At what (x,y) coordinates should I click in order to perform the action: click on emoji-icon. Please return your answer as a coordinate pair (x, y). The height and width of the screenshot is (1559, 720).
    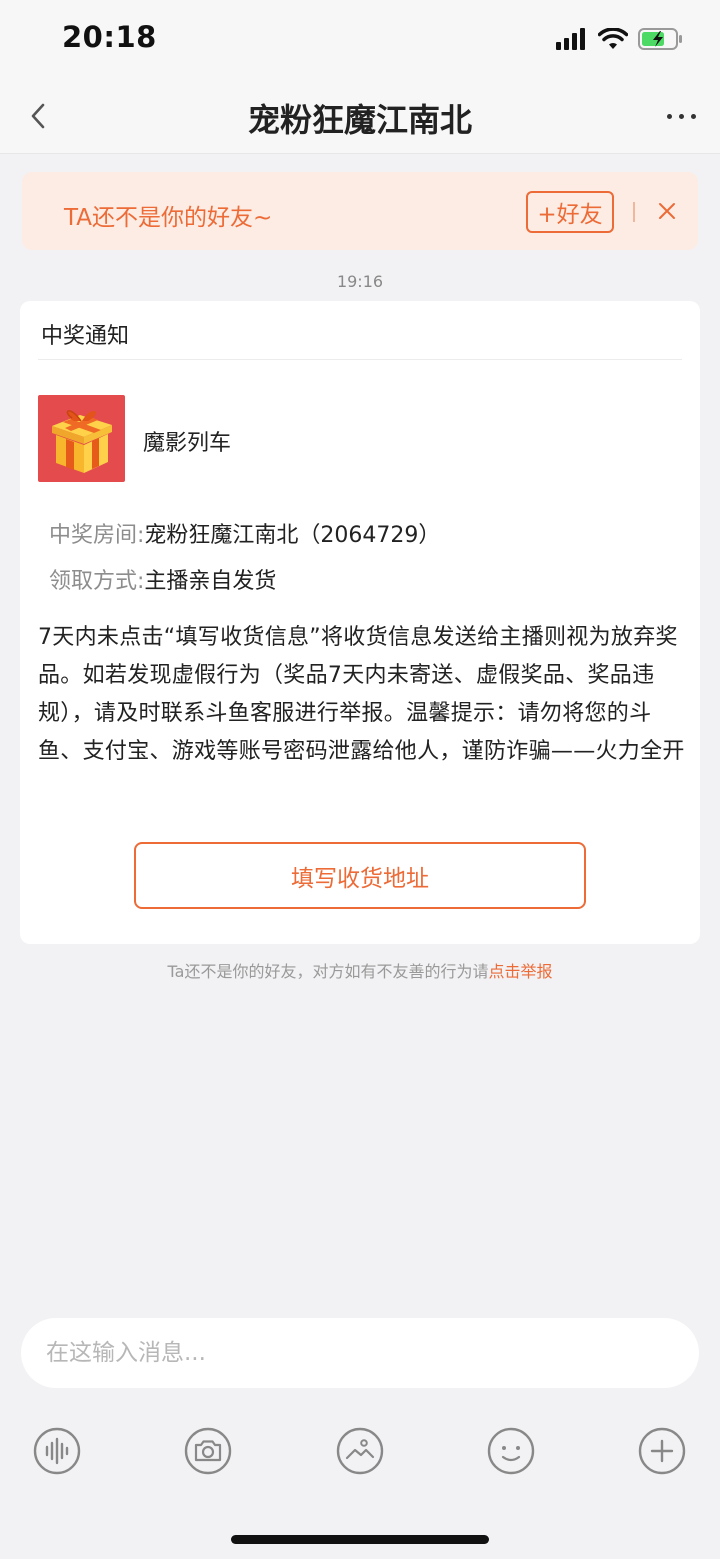
    Looking at the image, I should click on (511, 1451).